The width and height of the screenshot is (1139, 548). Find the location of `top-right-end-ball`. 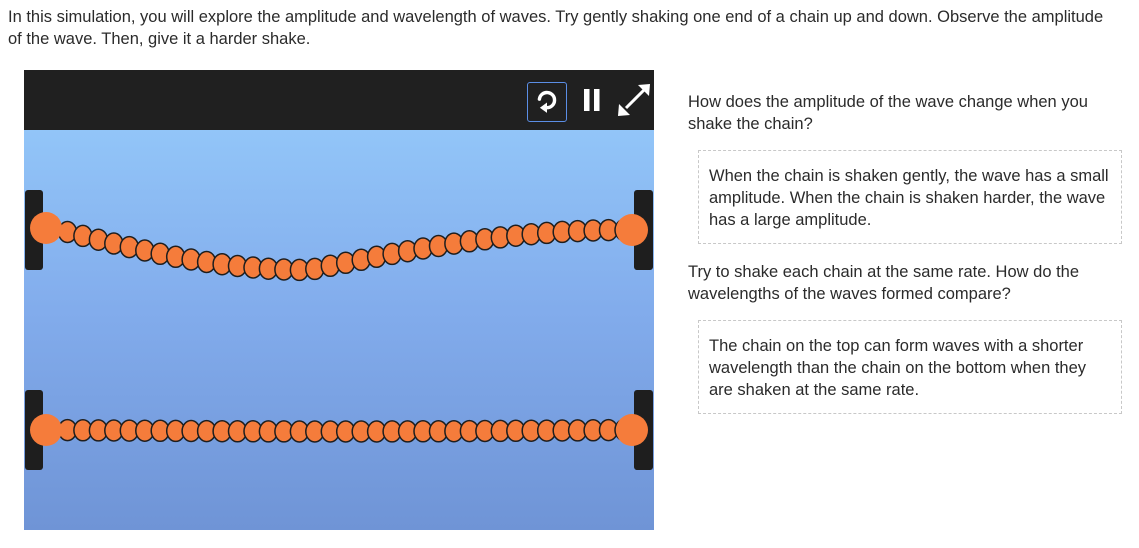

top-right-end-ball is located at coordinates (632, 230).